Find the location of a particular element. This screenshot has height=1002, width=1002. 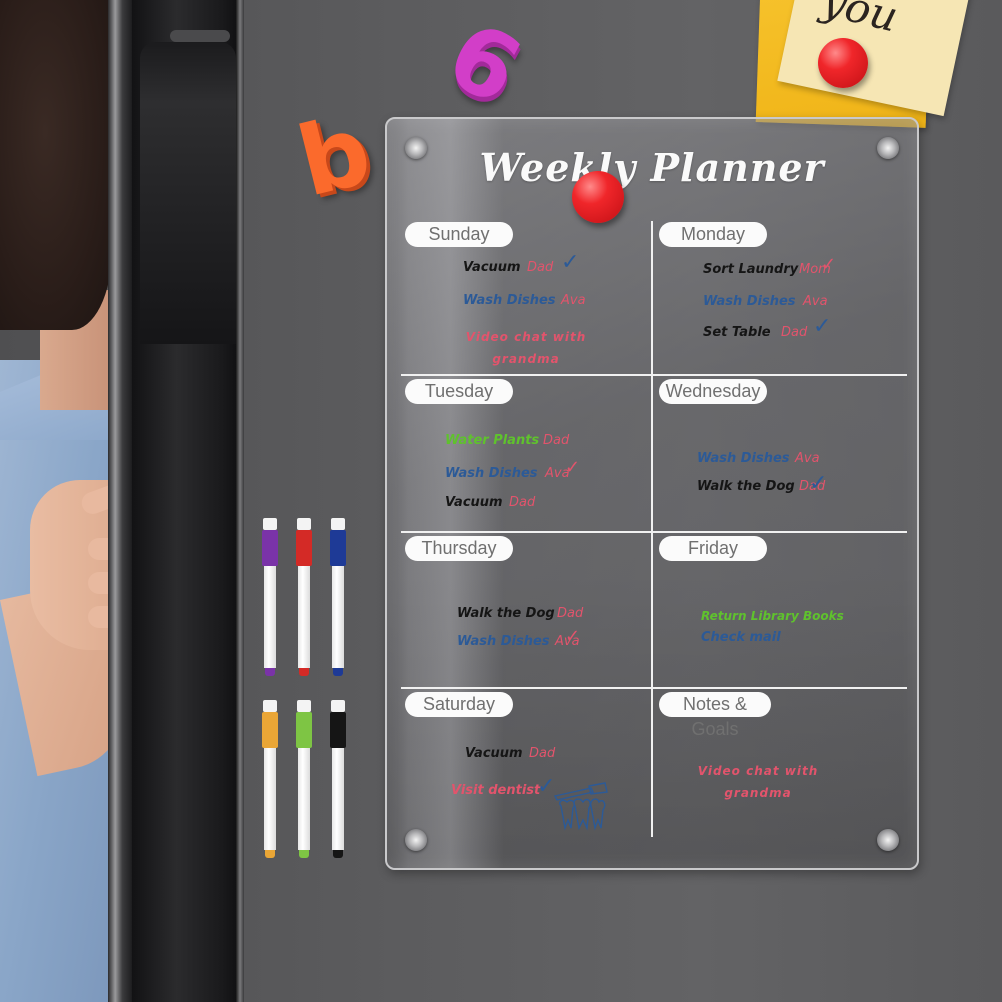

task-text: Check mail is located at coordinates (741, 637).